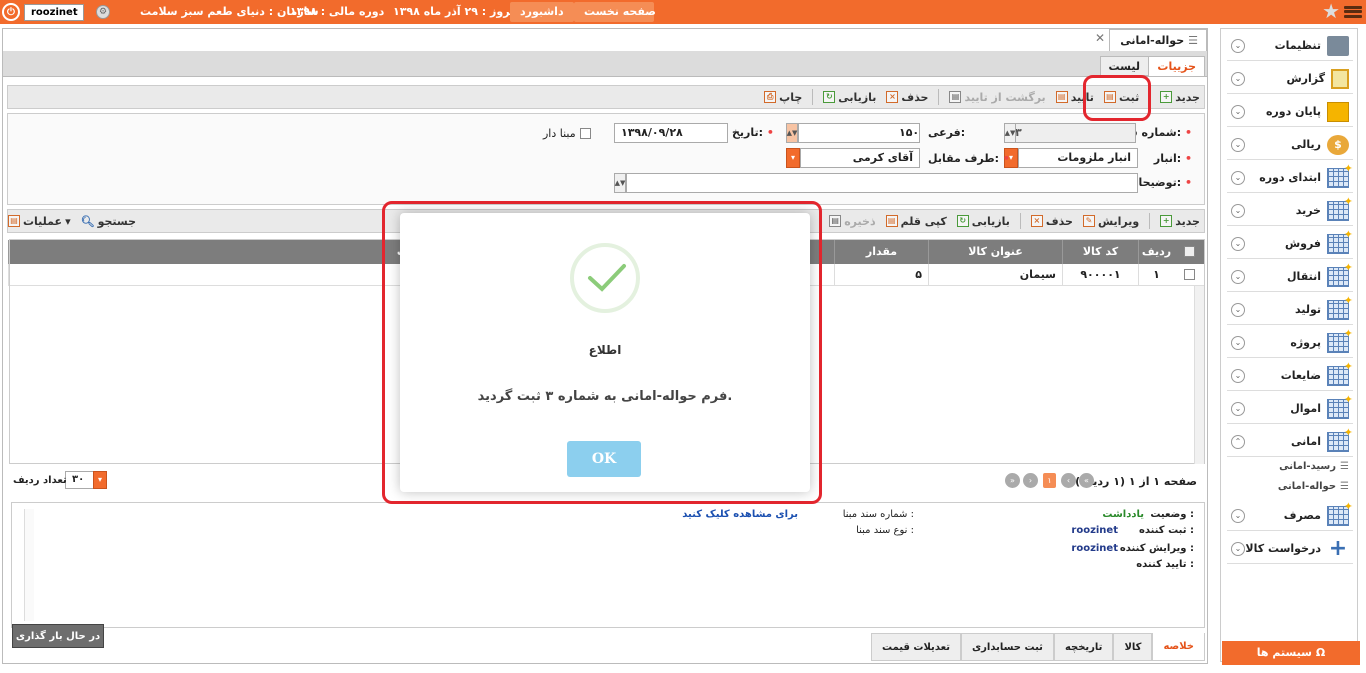 This screenshot has width=1366, height=673. I want to click on operations-button: ▤ عملیات ▾, so click(39, 221).